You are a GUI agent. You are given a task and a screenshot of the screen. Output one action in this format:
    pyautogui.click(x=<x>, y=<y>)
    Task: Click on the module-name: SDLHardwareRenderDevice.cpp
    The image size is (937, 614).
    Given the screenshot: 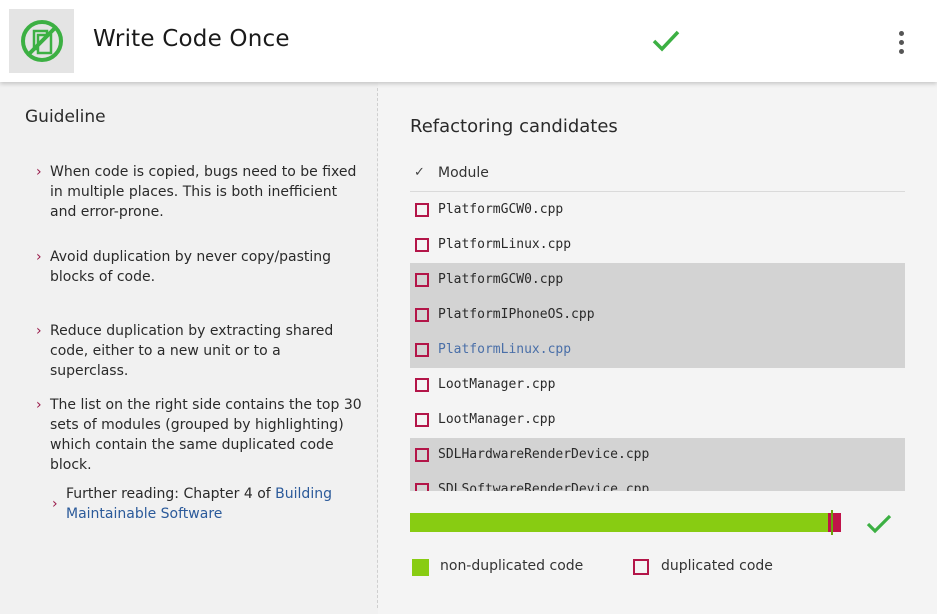 What is the action you would take?
    pyautogui.click(x=544, y=454)
    